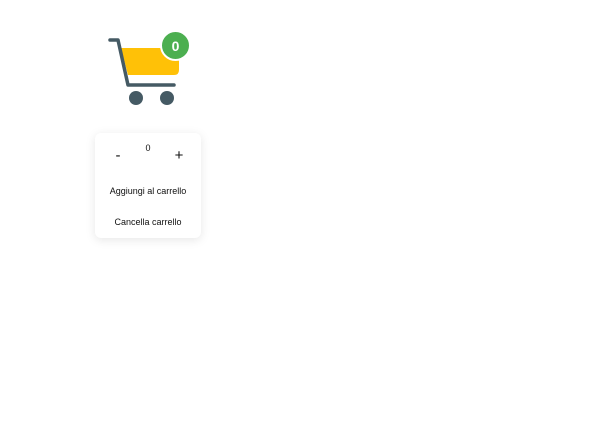 This screenshot has width=600, height=426. What do you see at coordinates (148, 154) in the screenshot?
I see `quantity-stepper: - 0 +` at bounding box center [148, 154].